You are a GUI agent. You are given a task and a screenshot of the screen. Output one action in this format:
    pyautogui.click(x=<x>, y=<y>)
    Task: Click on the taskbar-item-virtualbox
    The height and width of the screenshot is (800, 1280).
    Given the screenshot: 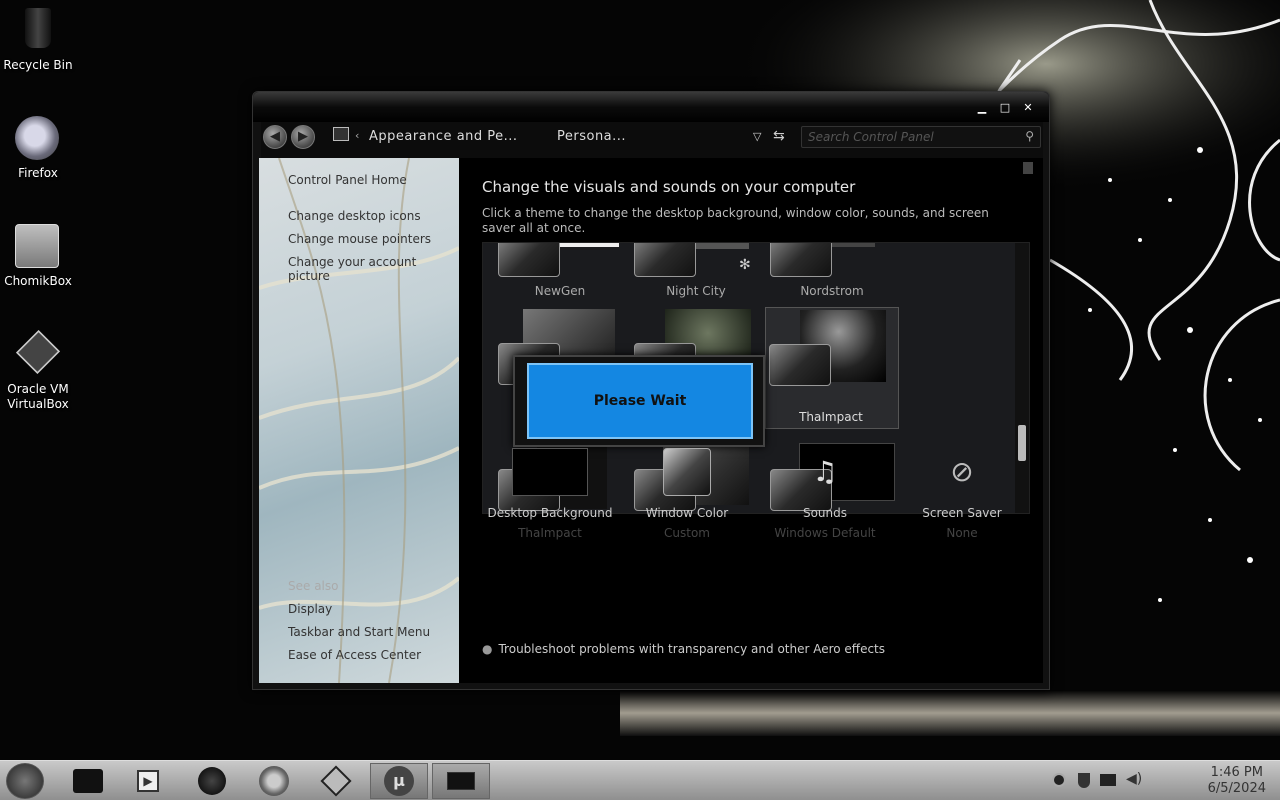 What is the action you would take?
    pyautogui.click(x=336, y=781)
    